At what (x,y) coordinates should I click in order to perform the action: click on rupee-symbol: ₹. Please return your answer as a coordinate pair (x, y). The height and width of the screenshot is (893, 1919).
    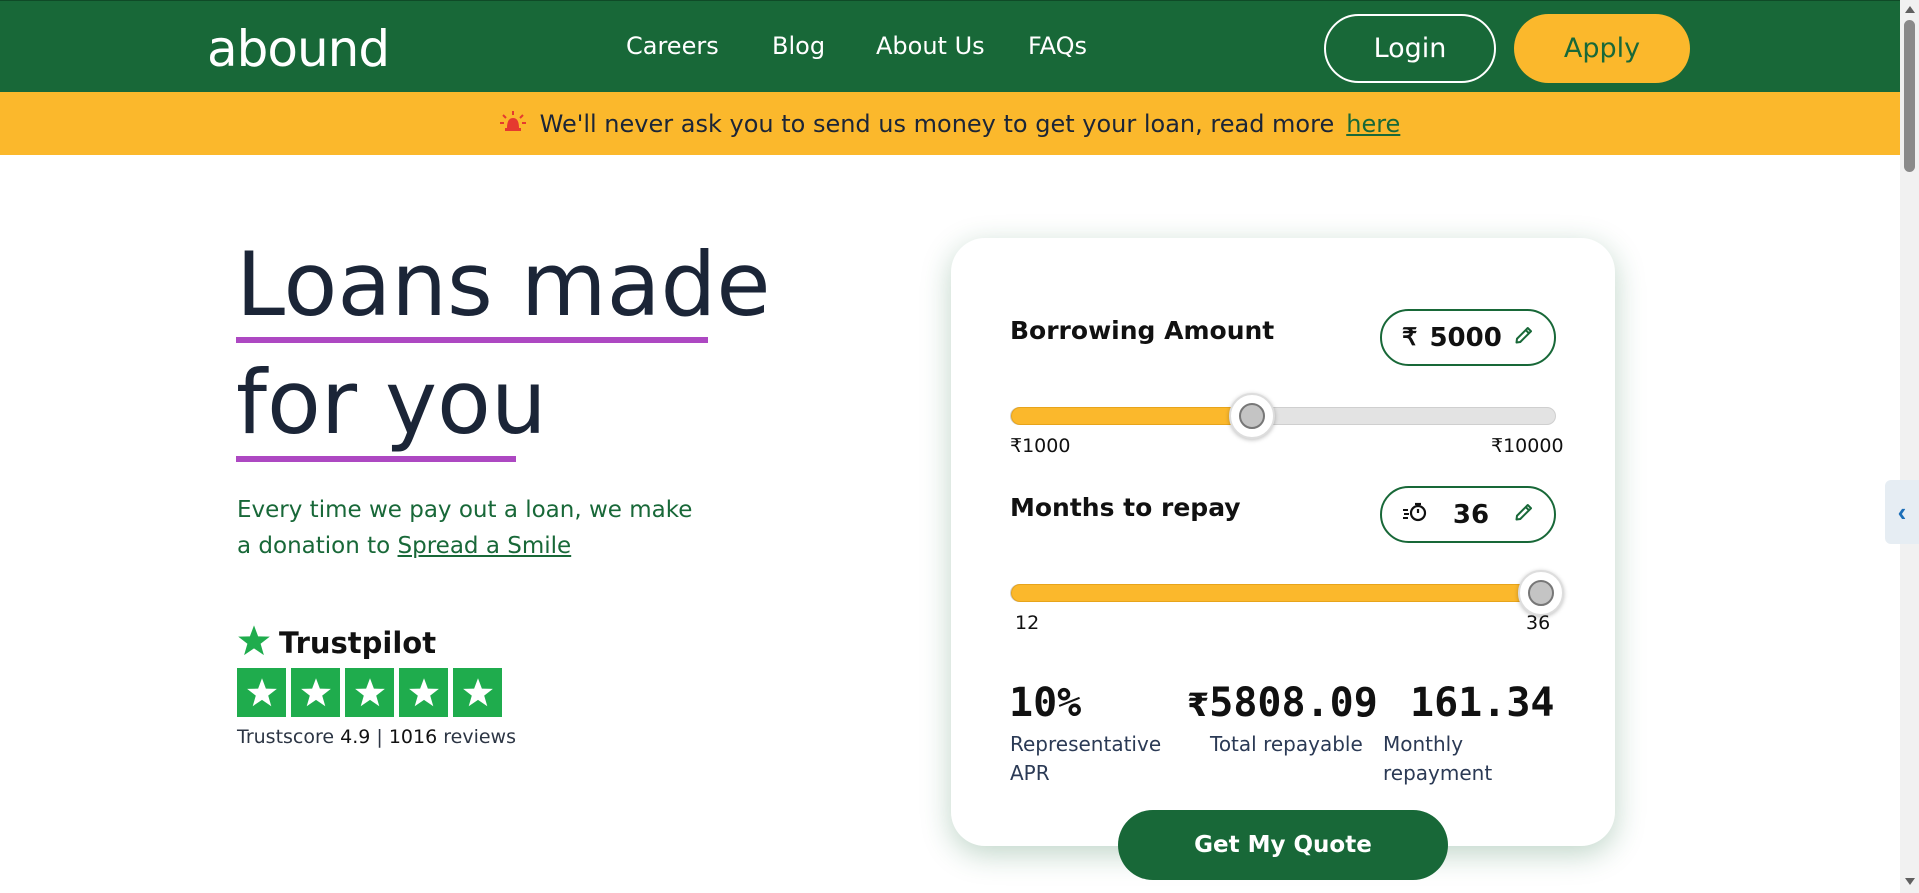
    Looking at the image, I should click on (1198, 705).